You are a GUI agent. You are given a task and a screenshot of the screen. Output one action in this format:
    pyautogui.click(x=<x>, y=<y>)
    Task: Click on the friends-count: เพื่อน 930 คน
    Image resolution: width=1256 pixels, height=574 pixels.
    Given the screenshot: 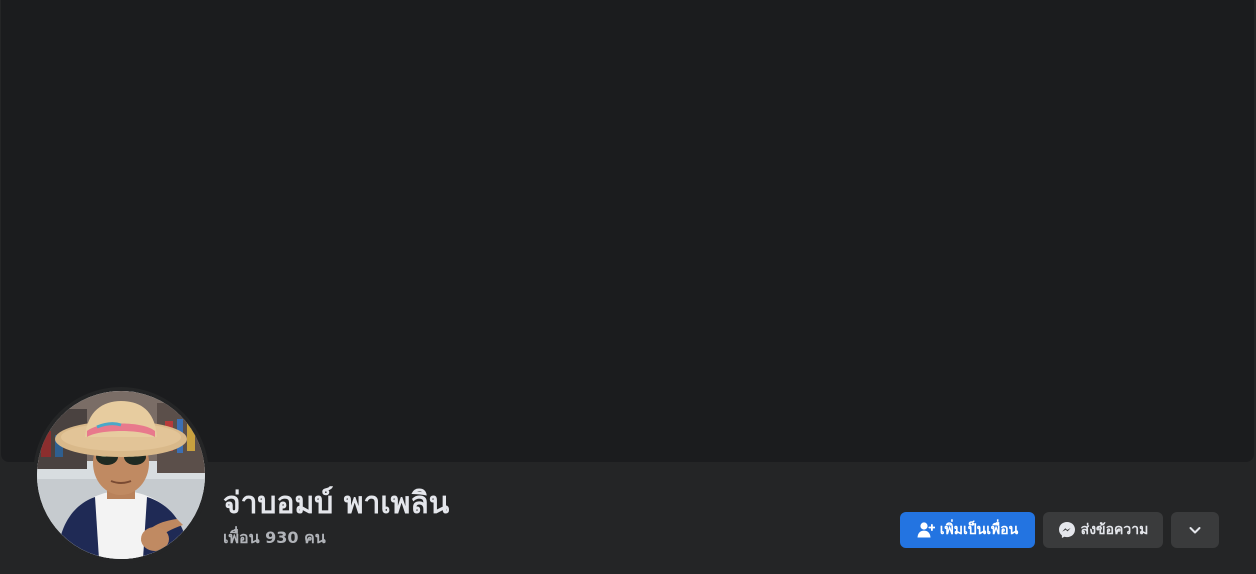 What is the action you would take?
    pyautogui.click(x=274, y=538)
    